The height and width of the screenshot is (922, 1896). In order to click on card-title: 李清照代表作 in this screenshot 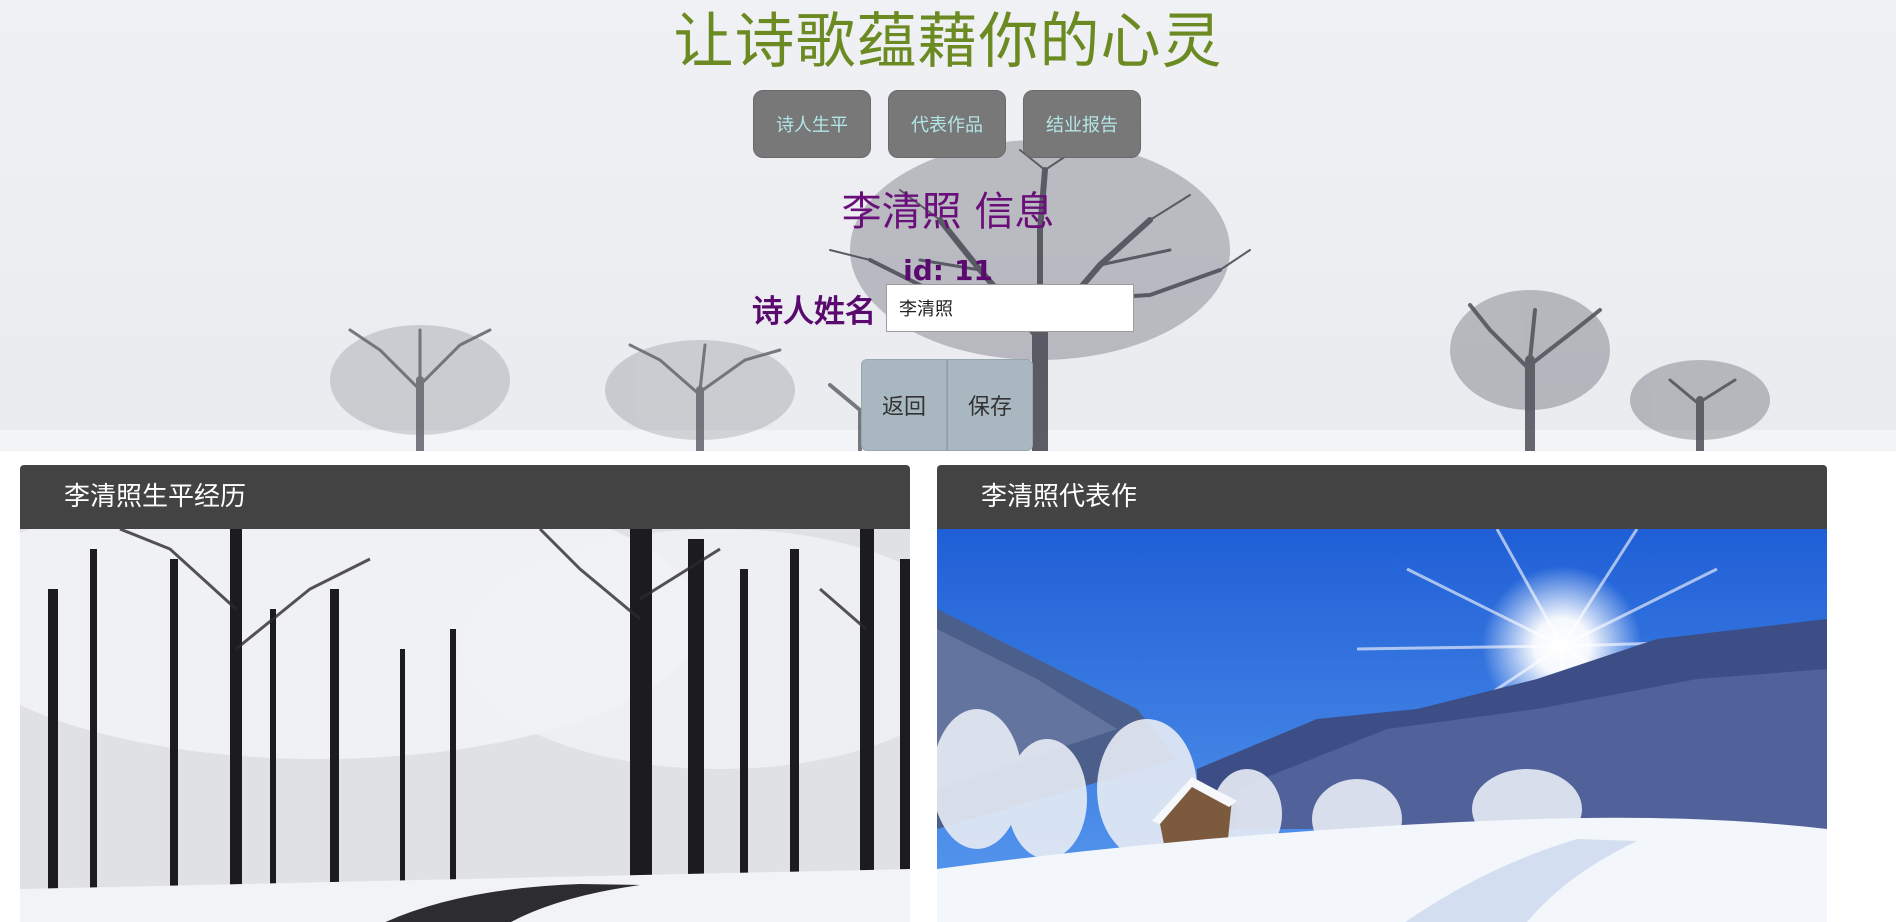, I will do `click(1382, 497)`.